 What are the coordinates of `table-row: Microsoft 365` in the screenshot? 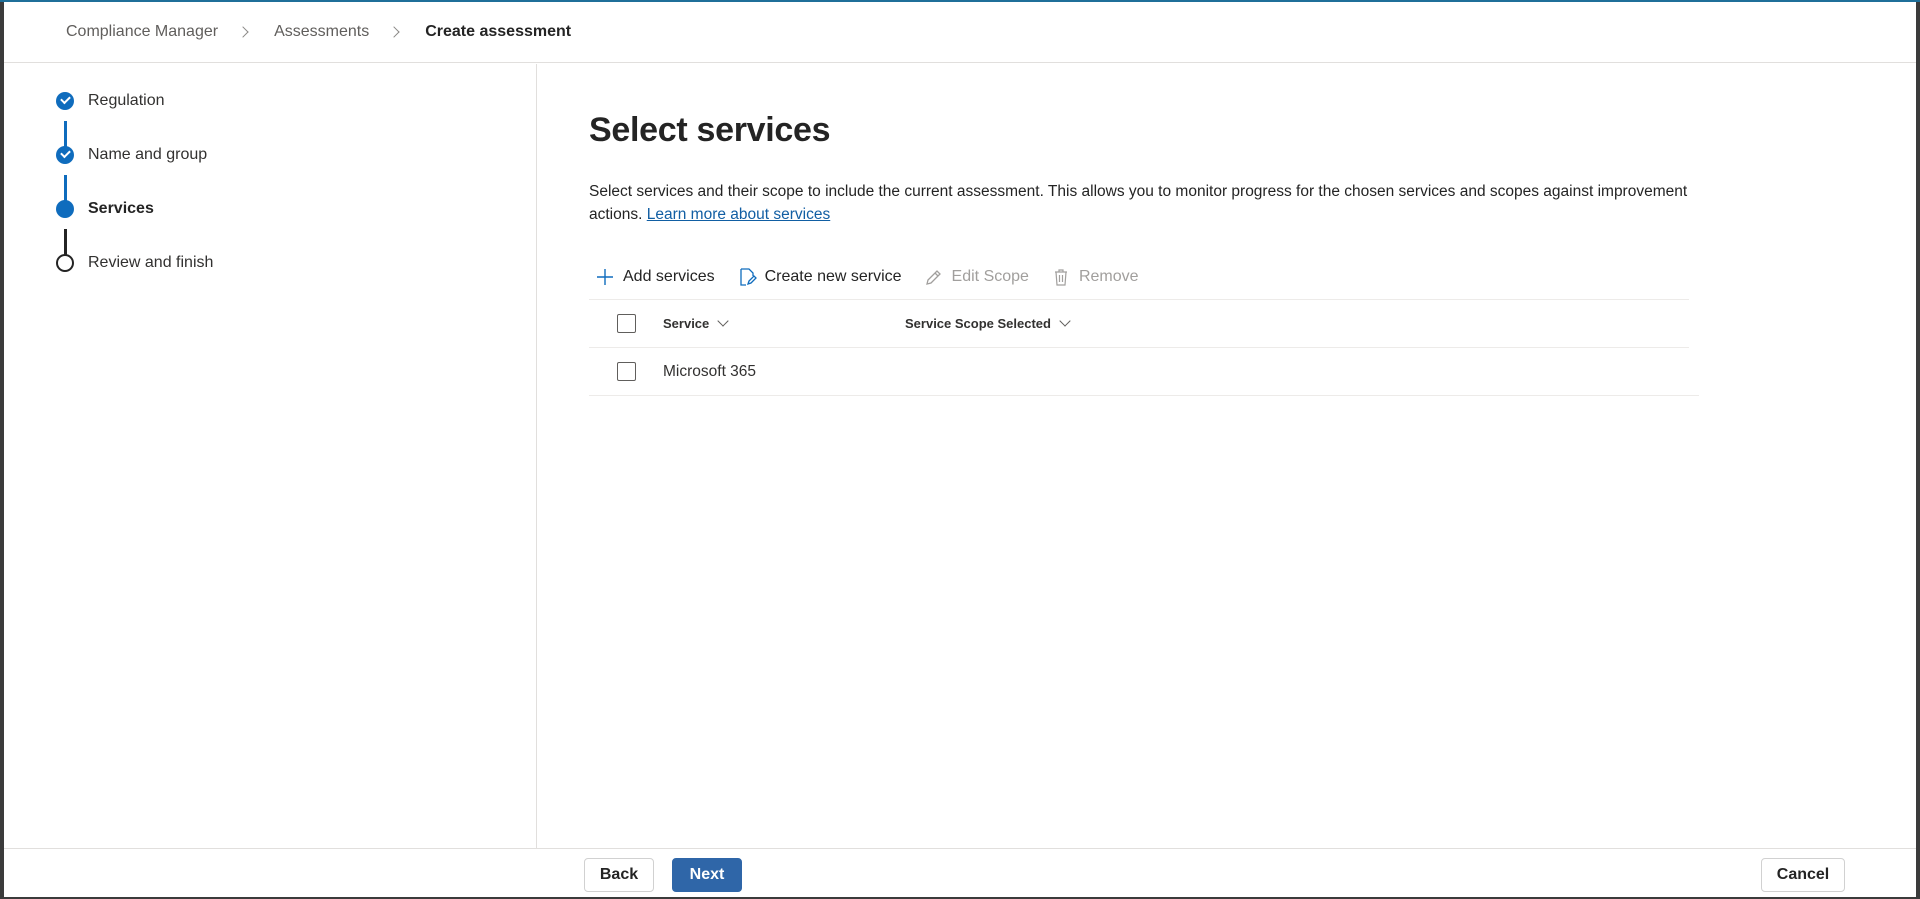 It's located at (1144, 372).